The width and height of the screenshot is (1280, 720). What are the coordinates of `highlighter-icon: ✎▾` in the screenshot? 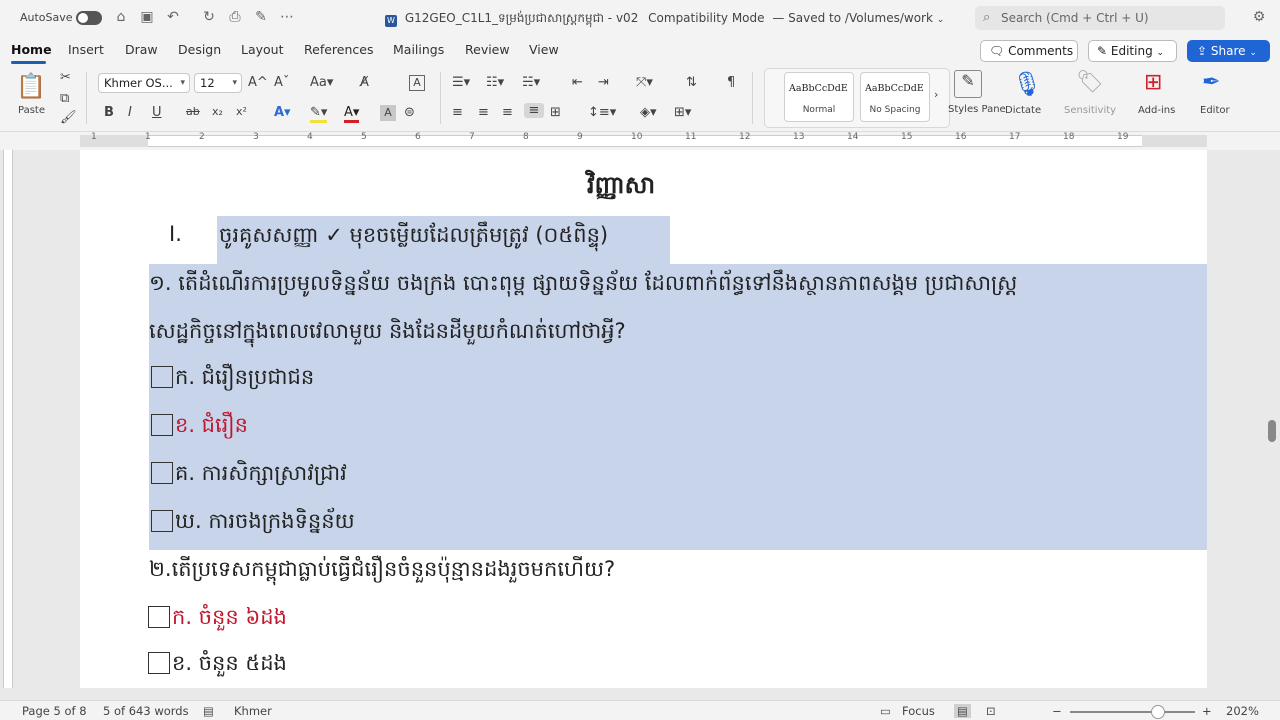 It's located at (319, 114).